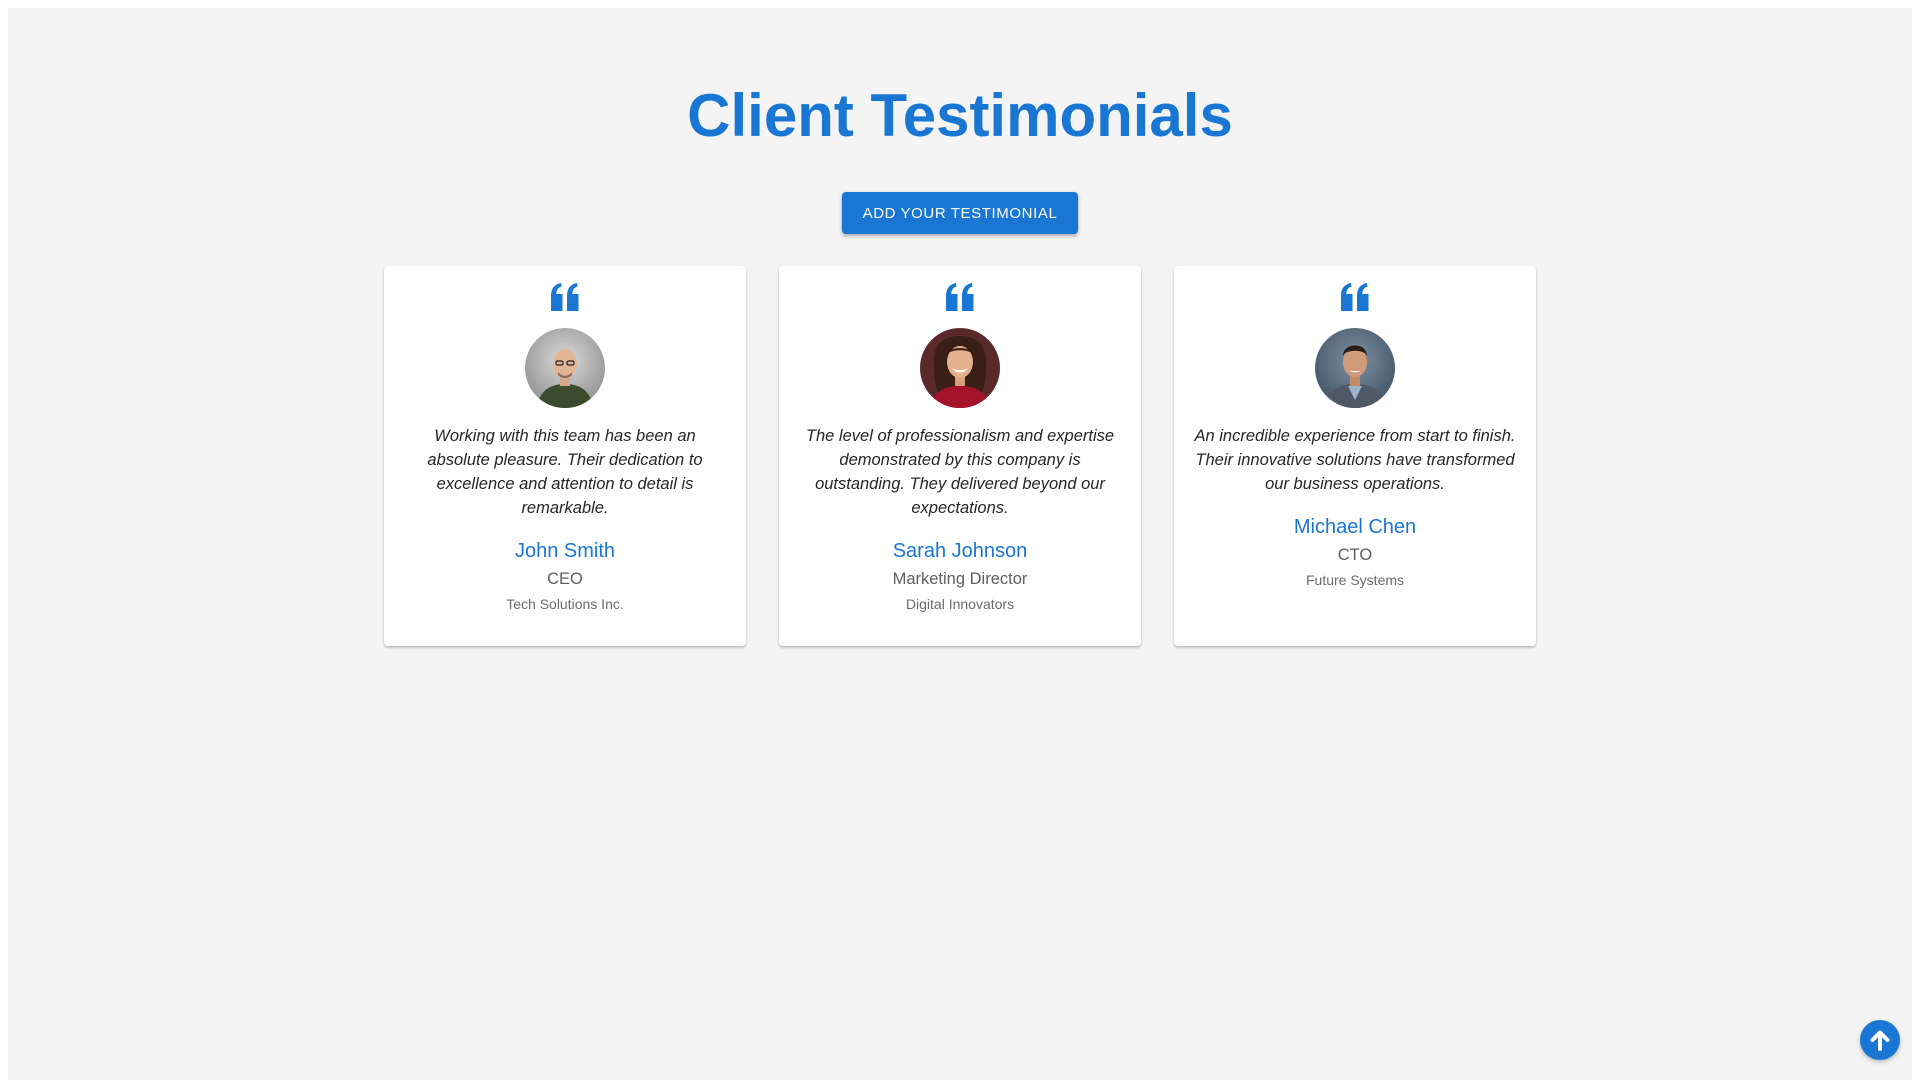 The width and height of the screenshot is (1920, 1080). I want to click on testimonial-author-role: CTO, so click(1355, 555).